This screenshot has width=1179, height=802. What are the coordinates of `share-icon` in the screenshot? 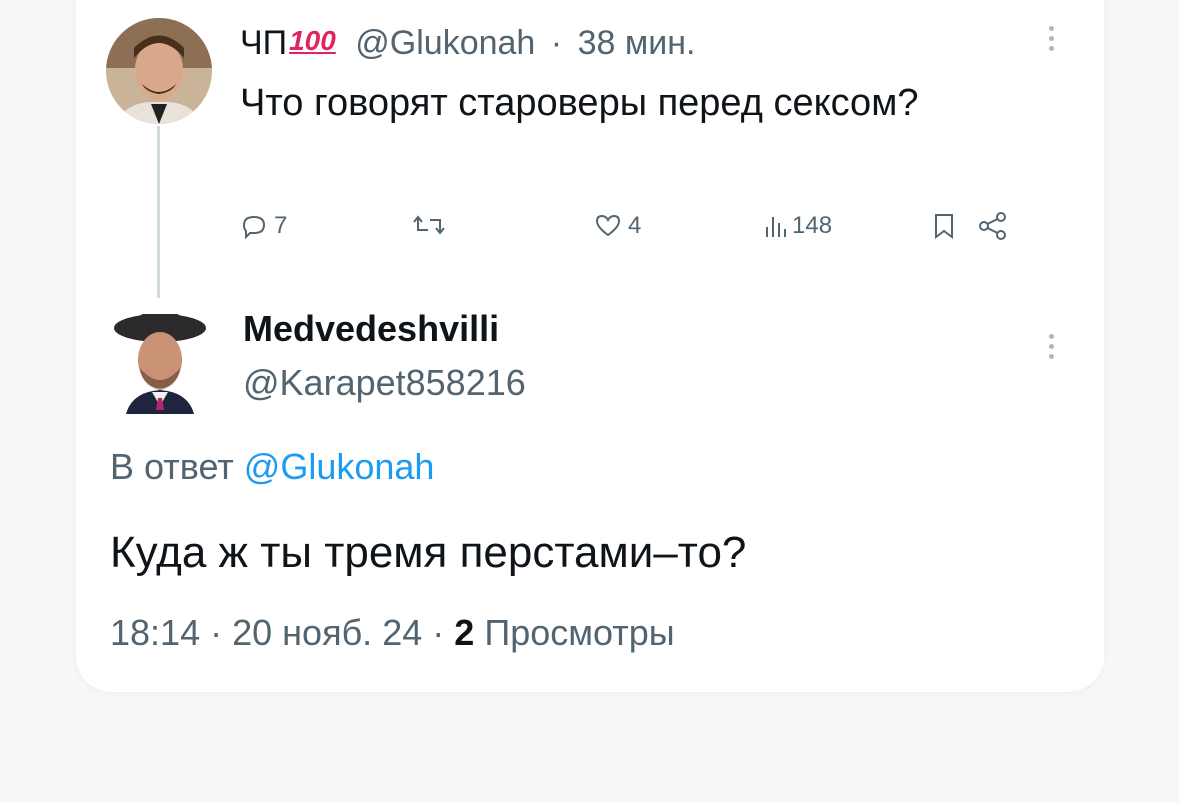 It's located at (992, 226).